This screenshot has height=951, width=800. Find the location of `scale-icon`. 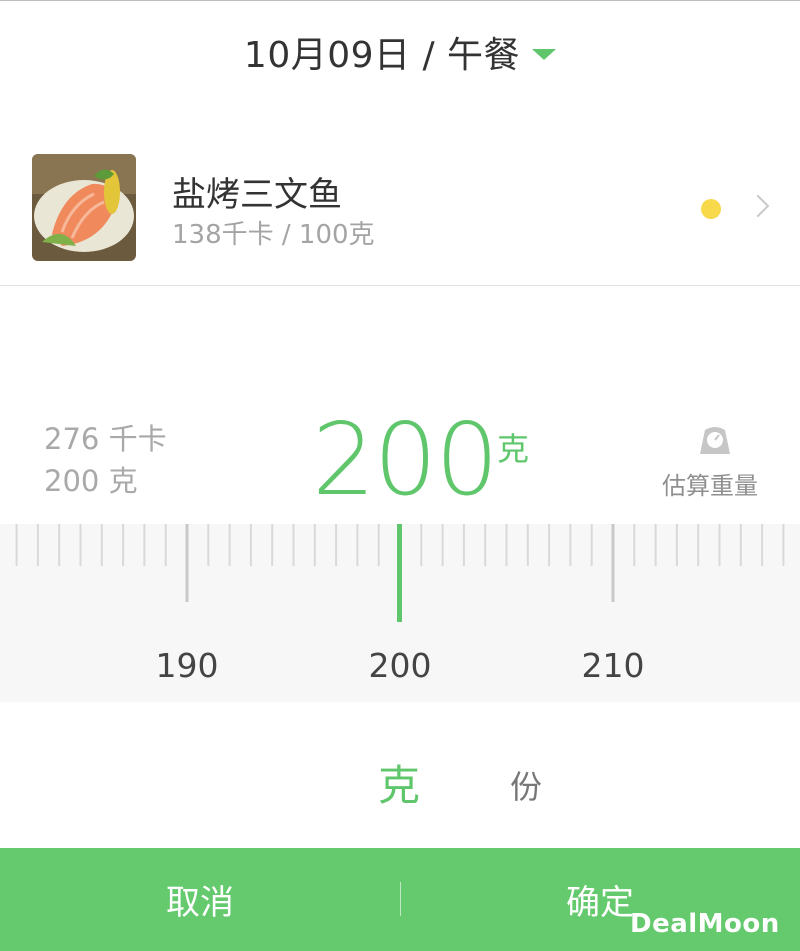

scale-icon is located at coordinates (715, 440).